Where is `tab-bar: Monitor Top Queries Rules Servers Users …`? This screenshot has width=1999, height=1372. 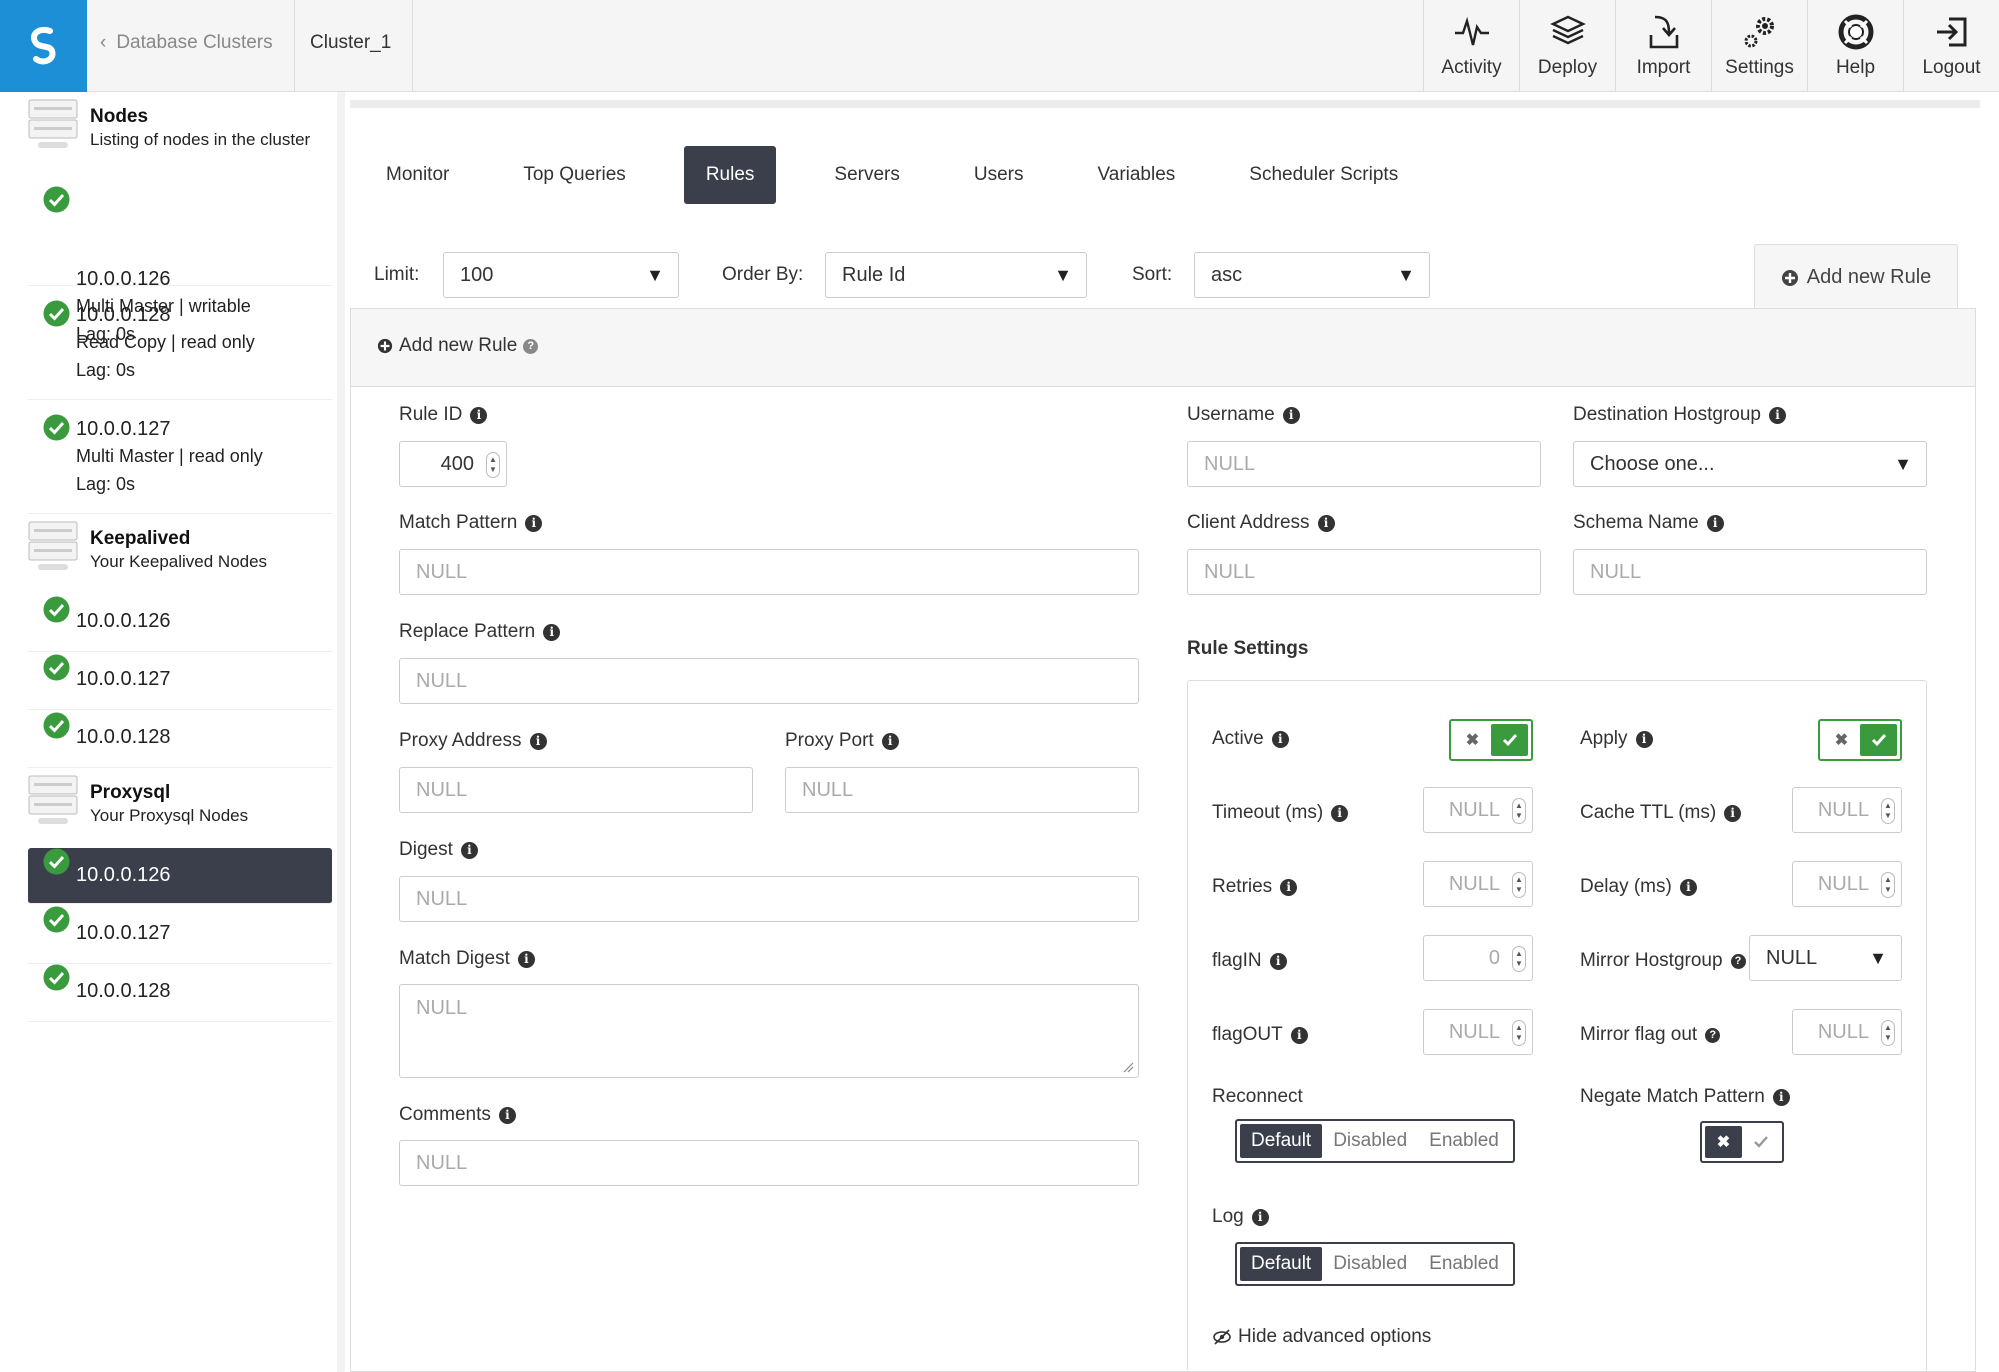 tab-bar: Monitor Top Queries Rules Servers Users … is located at coordinates (913, 175).